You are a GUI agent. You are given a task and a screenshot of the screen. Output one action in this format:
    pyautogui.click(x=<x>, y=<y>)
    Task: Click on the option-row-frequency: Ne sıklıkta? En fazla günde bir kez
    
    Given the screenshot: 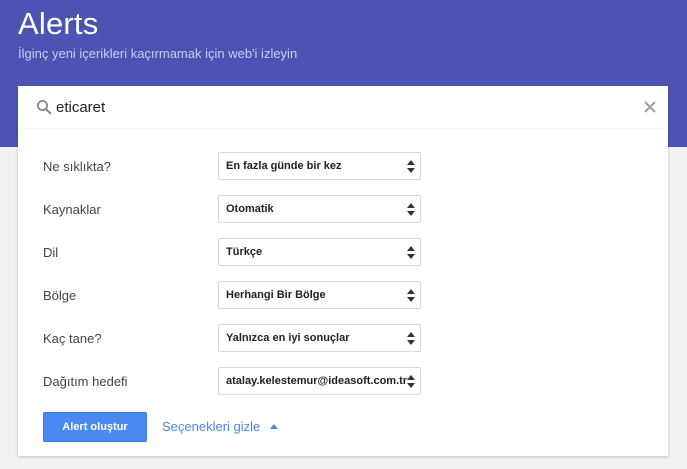 What is the action you would take?
    pyautogui.click(x=343, y=167)
    